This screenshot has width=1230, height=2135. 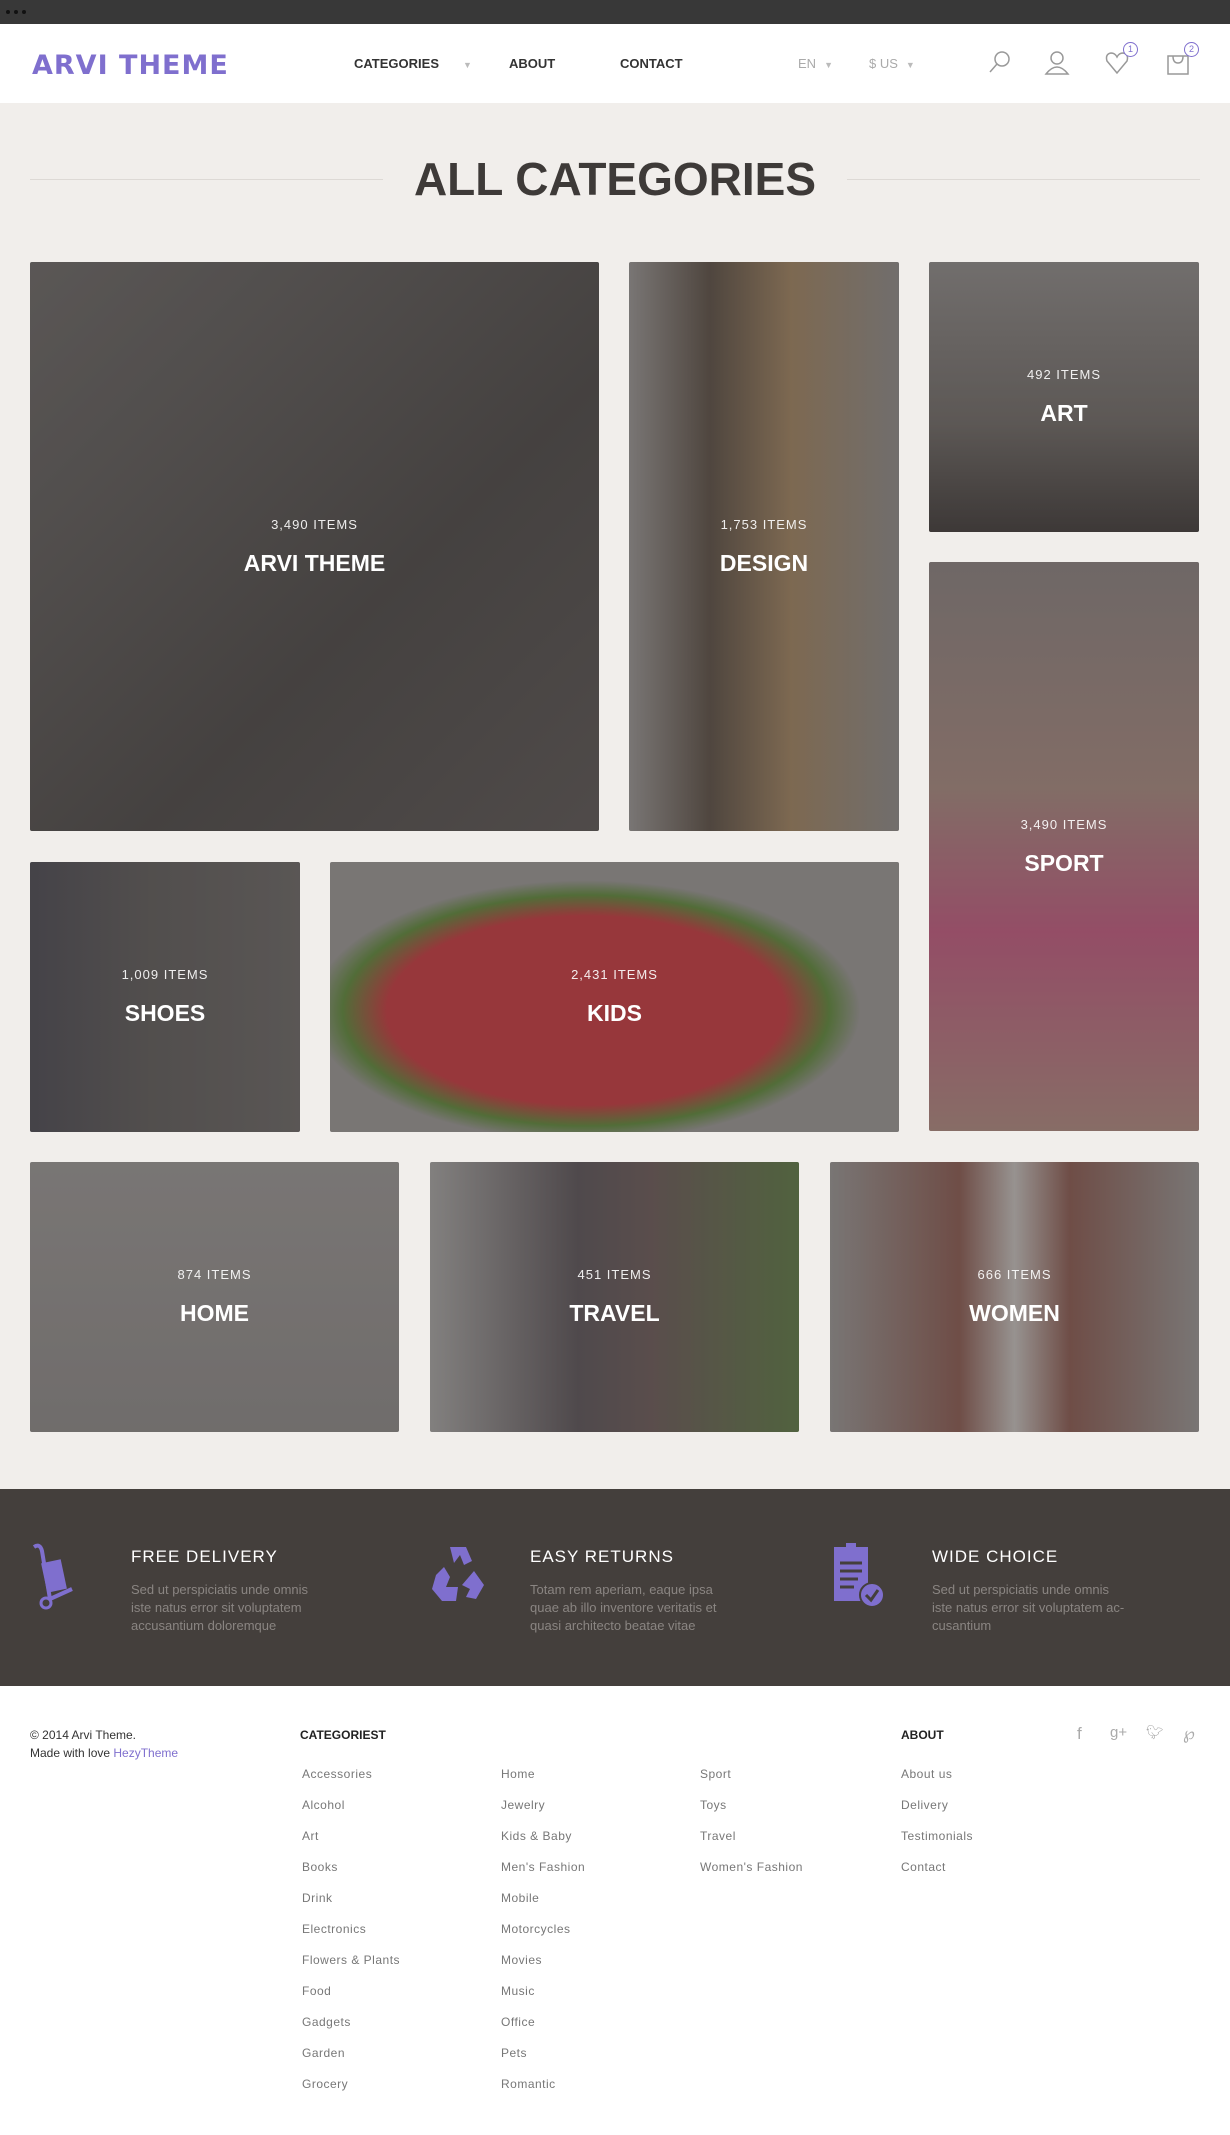 What do you see at coordinates (1191, 49) in the screenshot?
I see `cart-badge: 2` at bounding box center [1191, 49].